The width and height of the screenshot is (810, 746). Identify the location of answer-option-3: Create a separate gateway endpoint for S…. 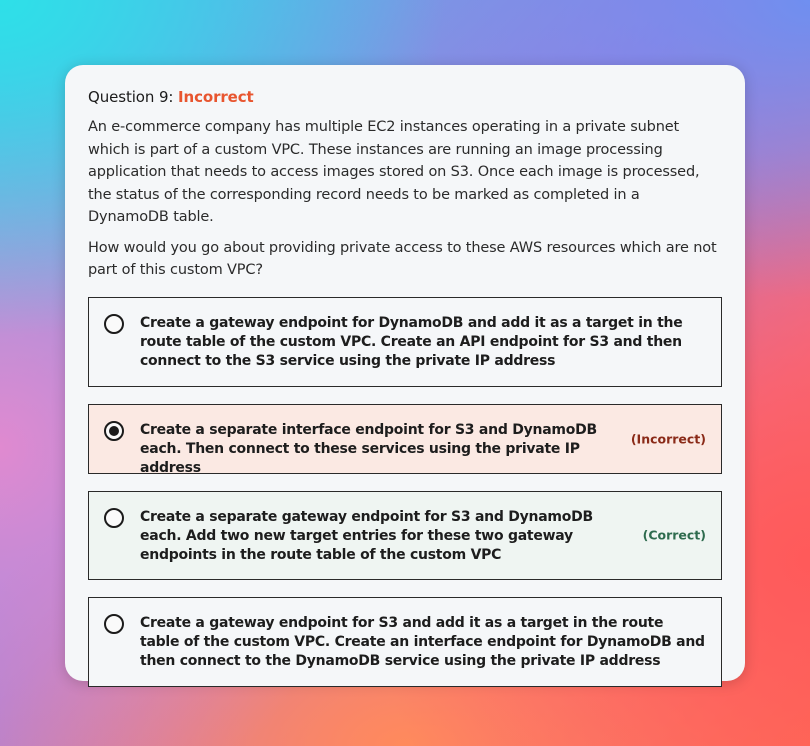
(405, 535).